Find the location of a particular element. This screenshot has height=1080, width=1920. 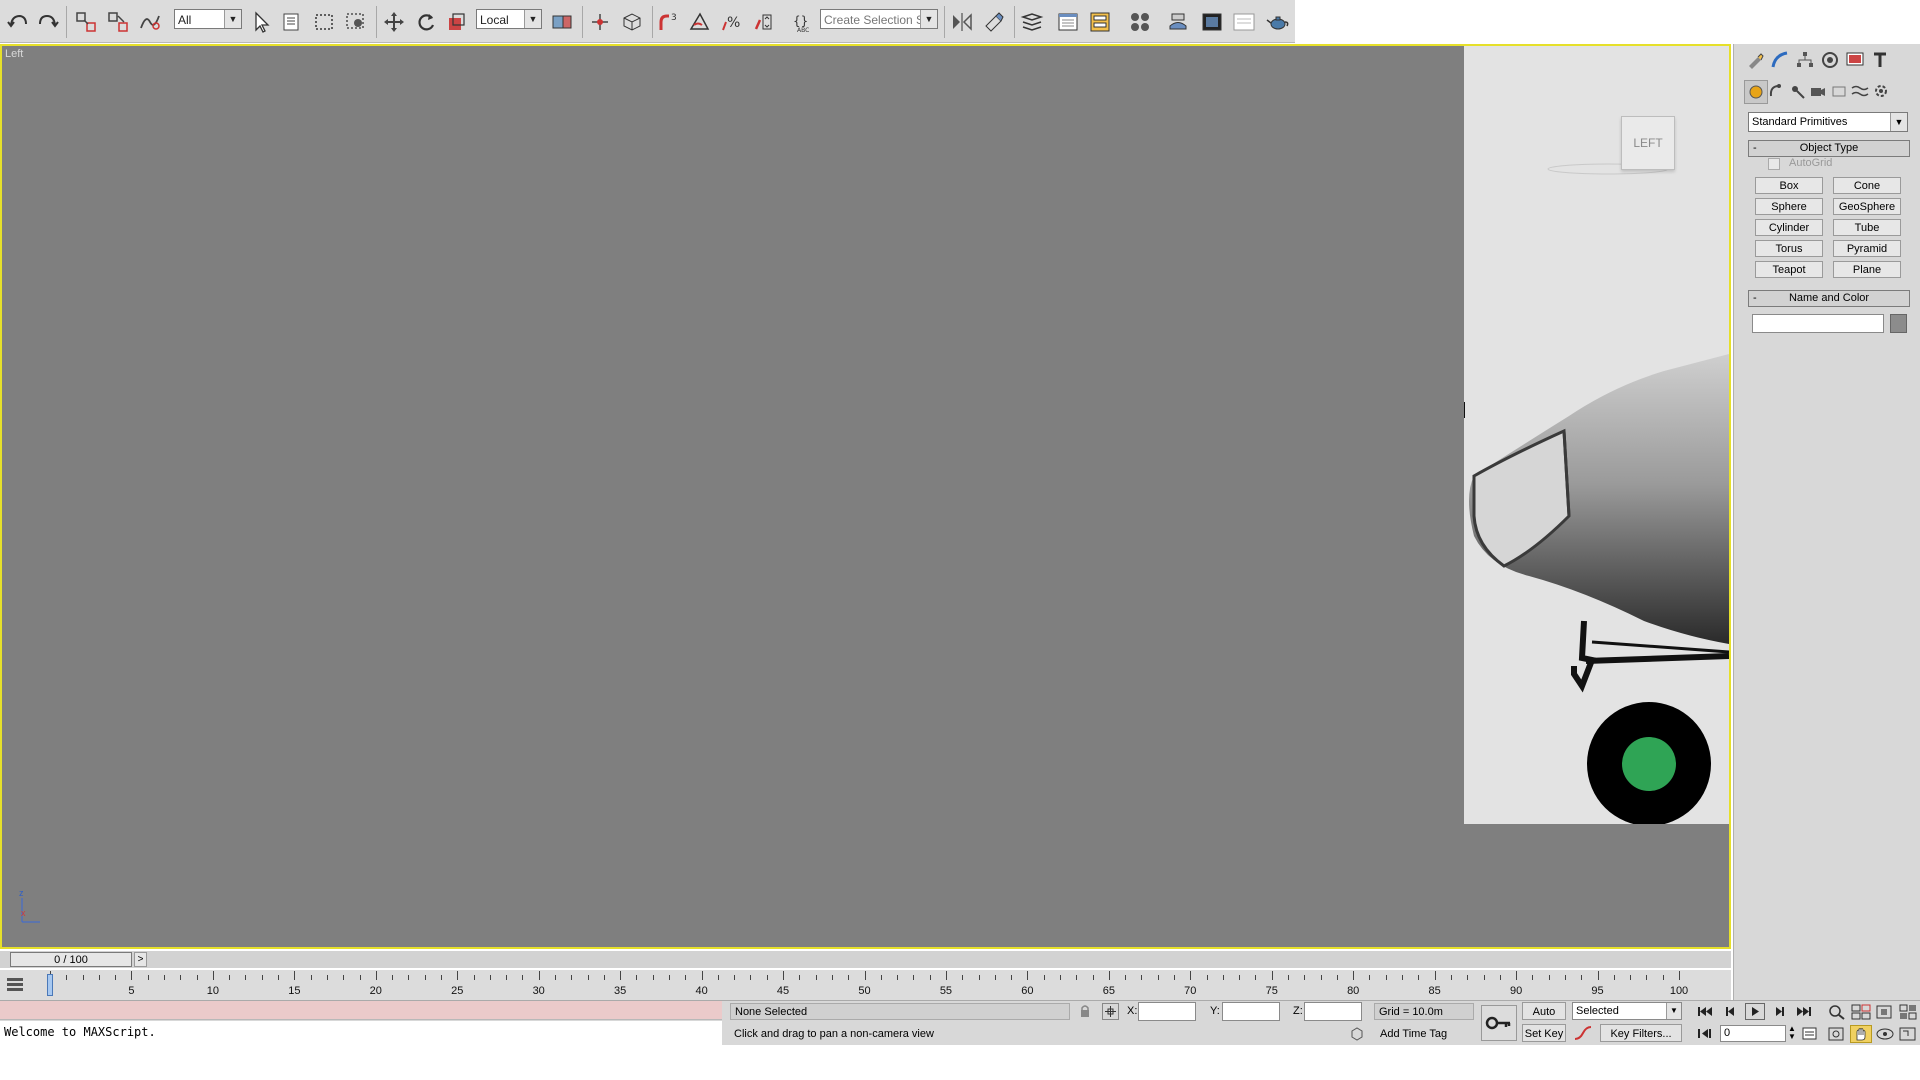

autogrid-checkbox is located at coordinates (1774, 164).